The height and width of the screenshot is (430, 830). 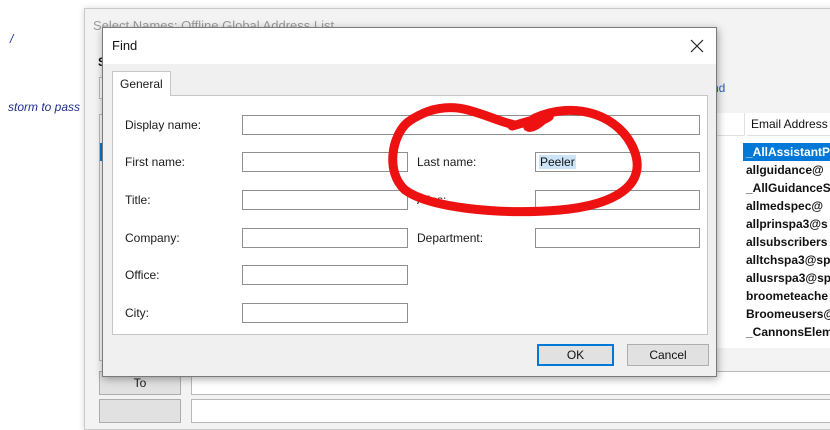 What do you see at coordinates (325, 238) in the screenshot?
I see `company-input` at bounding box center [325, 238].